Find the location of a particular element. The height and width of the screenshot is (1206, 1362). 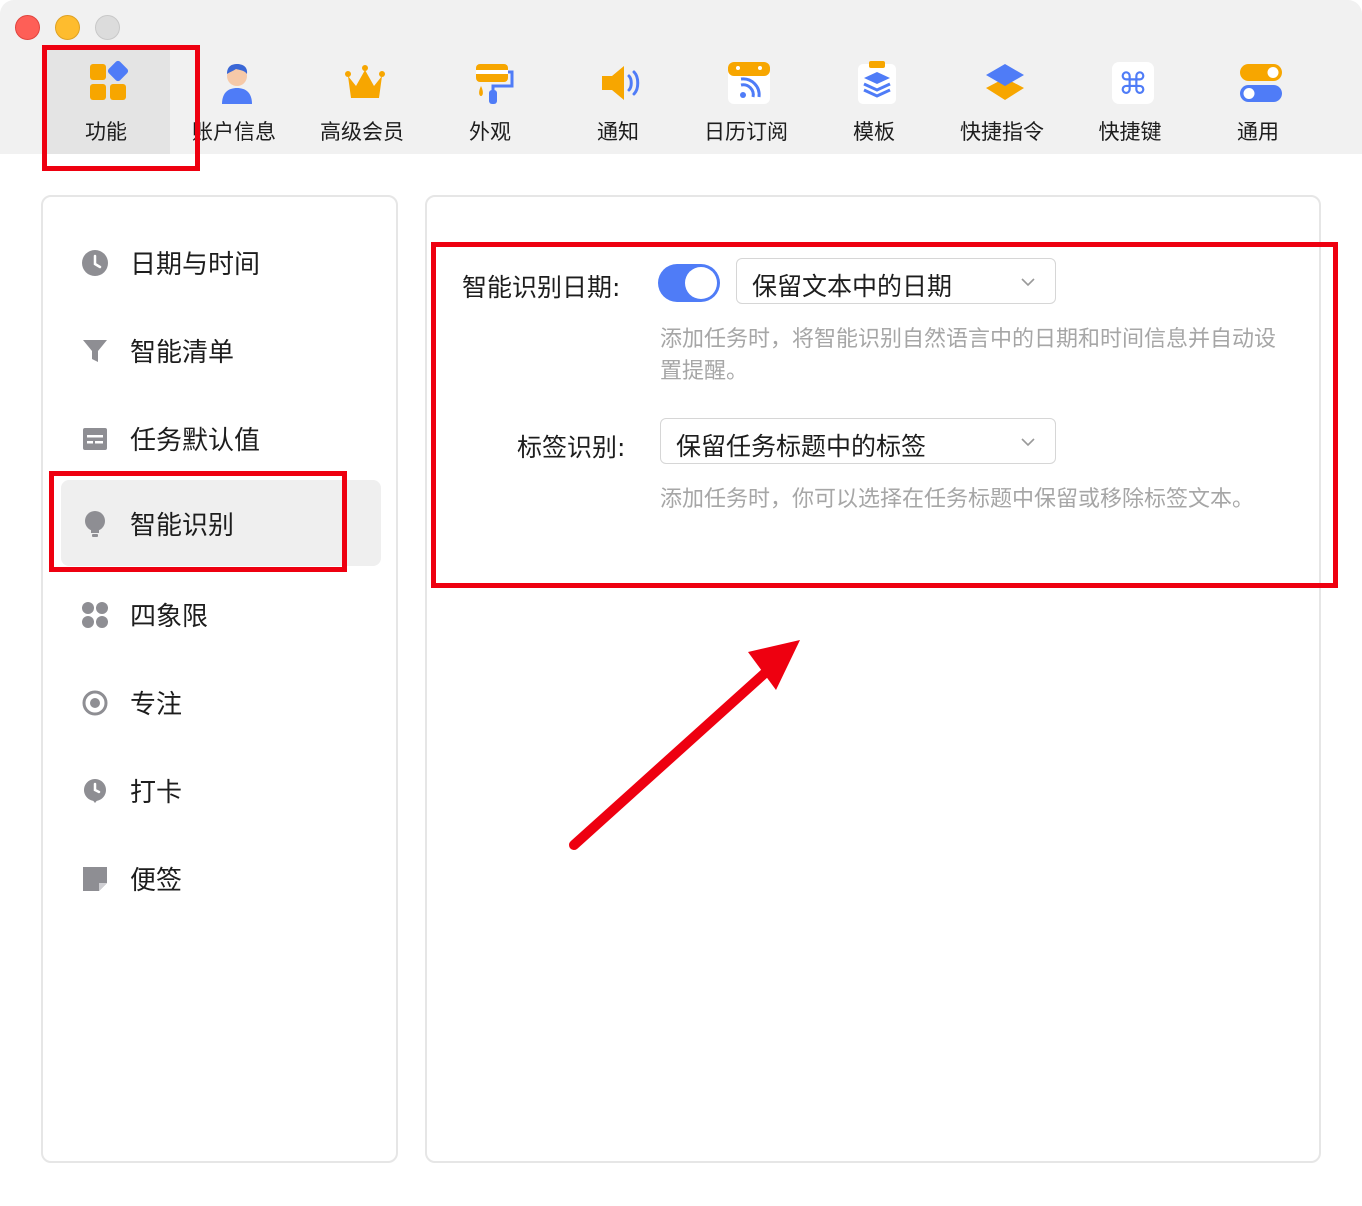

sidebar-item-date-time: 日期与时间 is located at coordinates (221, 262).